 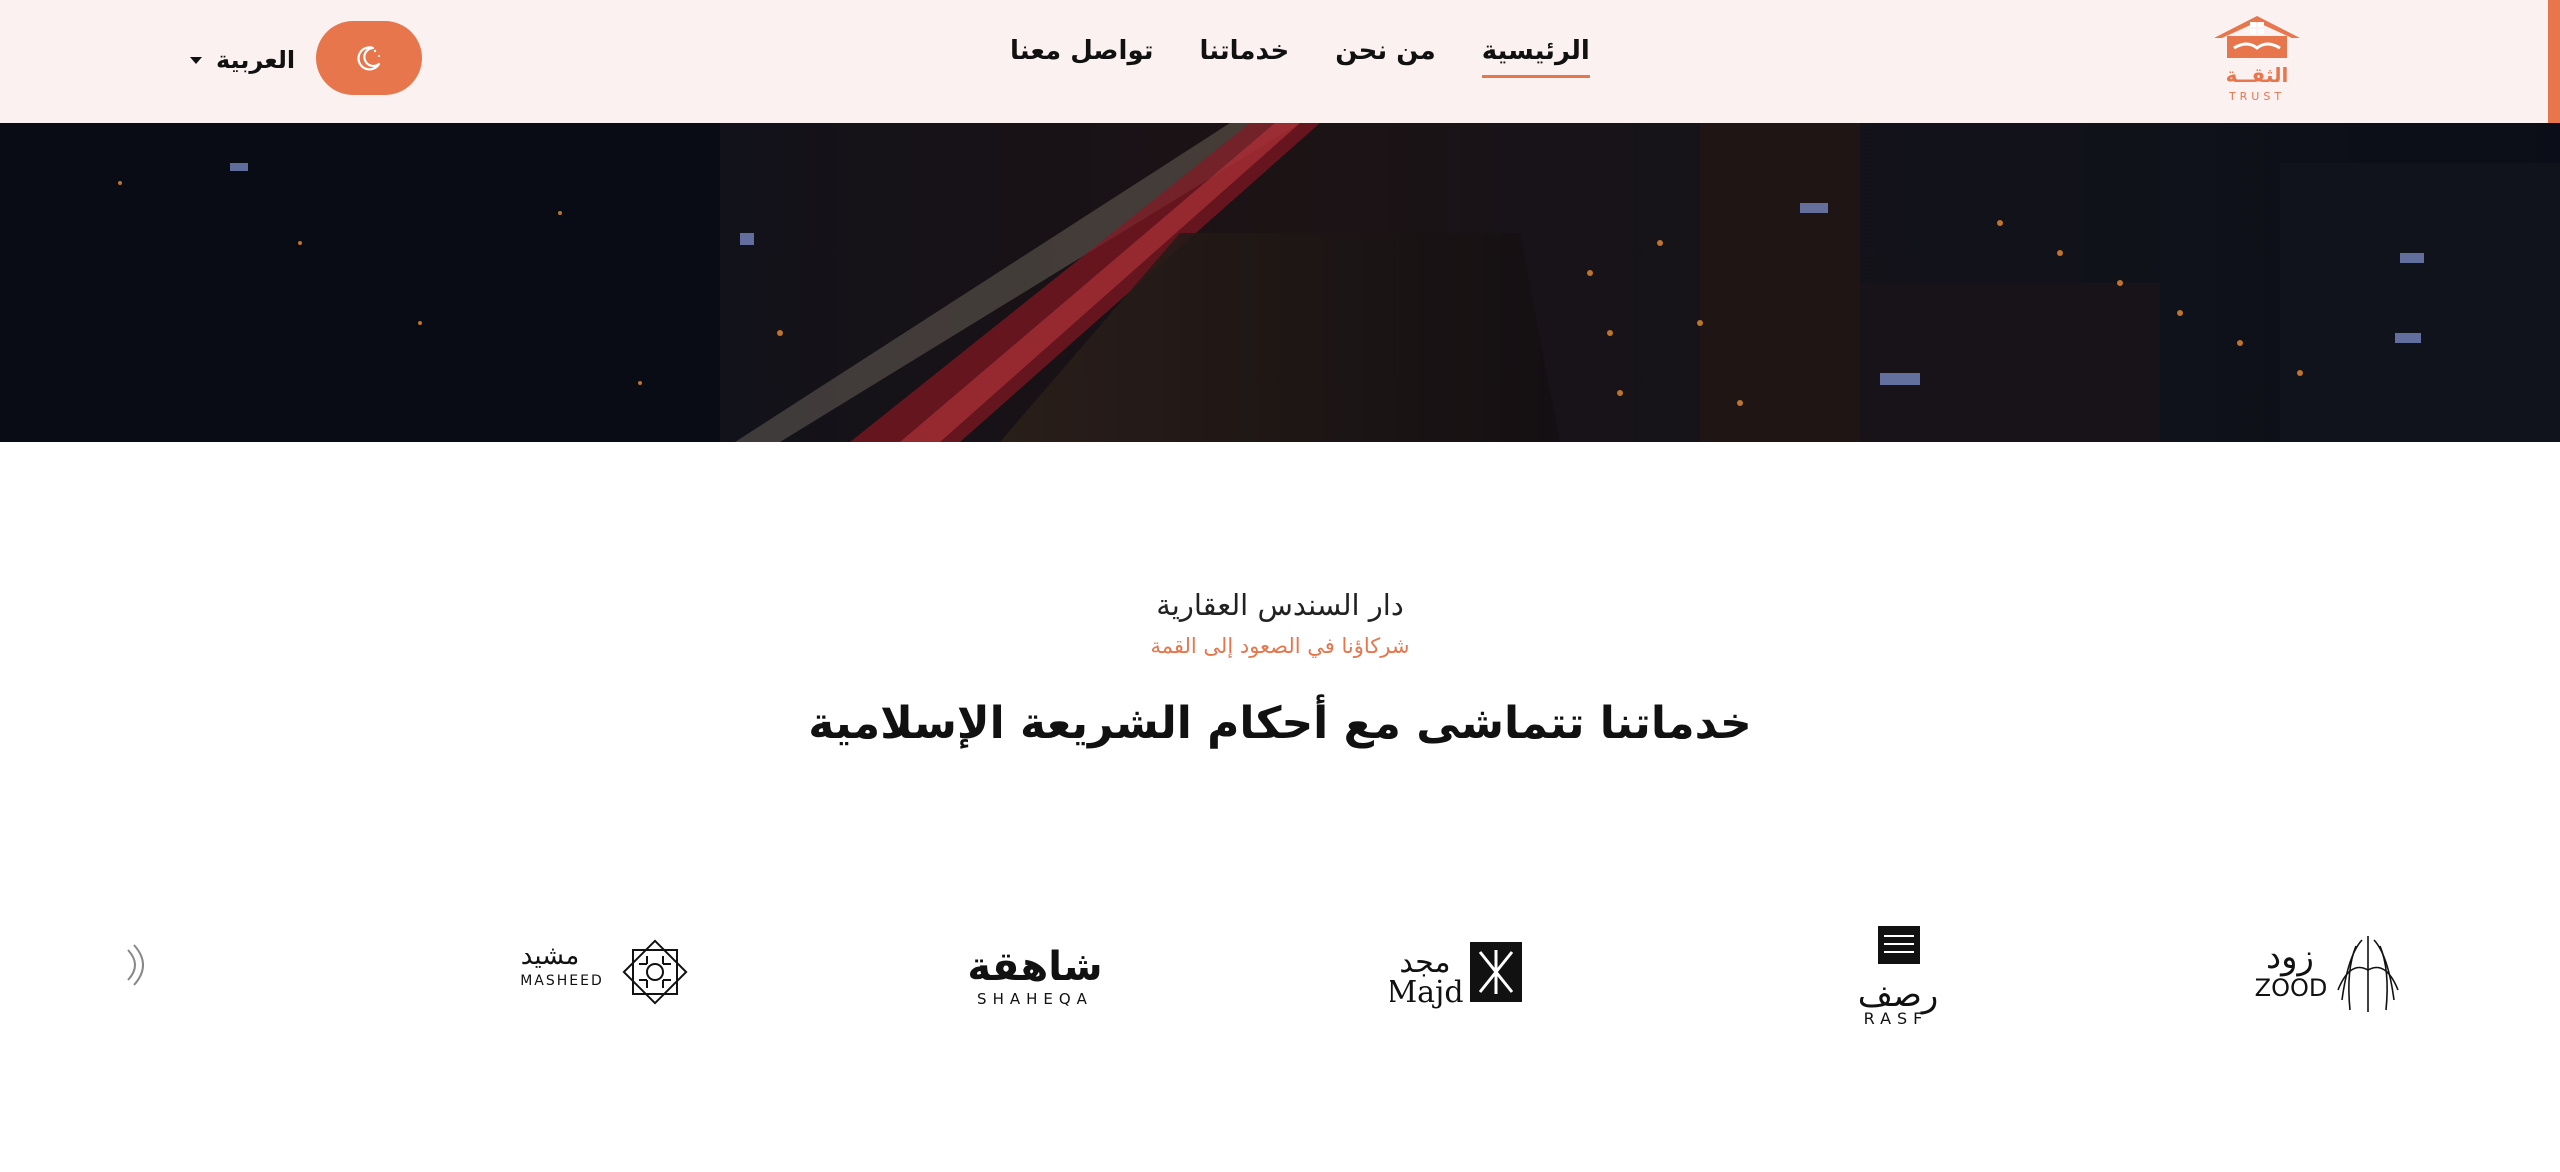 I want to click on svg-text: MASHEED, so click(x=562, y=981).